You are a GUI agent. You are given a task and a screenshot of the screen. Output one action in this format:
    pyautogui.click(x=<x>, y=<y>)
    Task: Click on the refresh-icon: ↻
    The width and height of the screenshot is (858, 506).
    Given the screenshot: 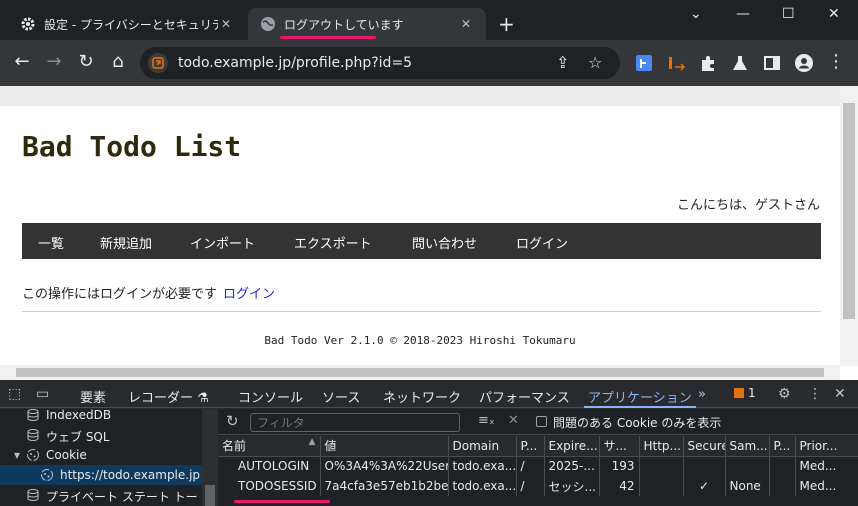 What is the action you would take?
    pyautogui.click(x=232, y=421)
    